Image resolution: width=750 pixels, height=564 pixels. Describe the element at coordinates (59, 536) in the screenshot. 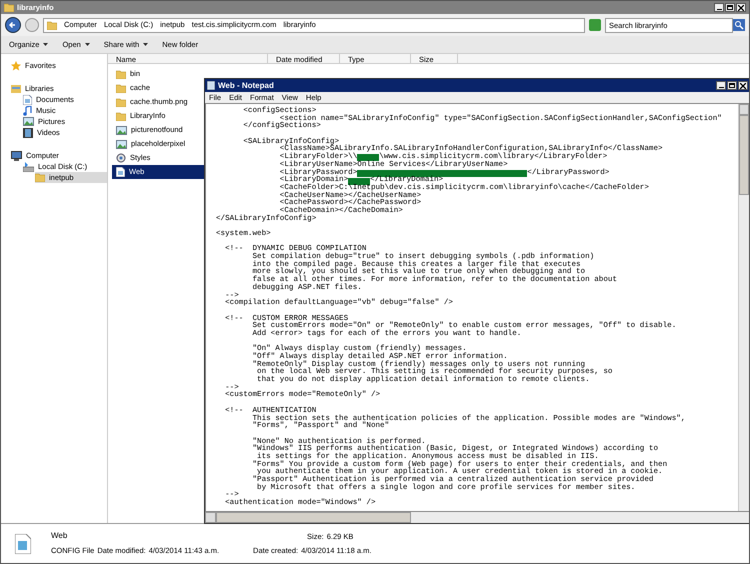

I see `file-name: Web` at that location.